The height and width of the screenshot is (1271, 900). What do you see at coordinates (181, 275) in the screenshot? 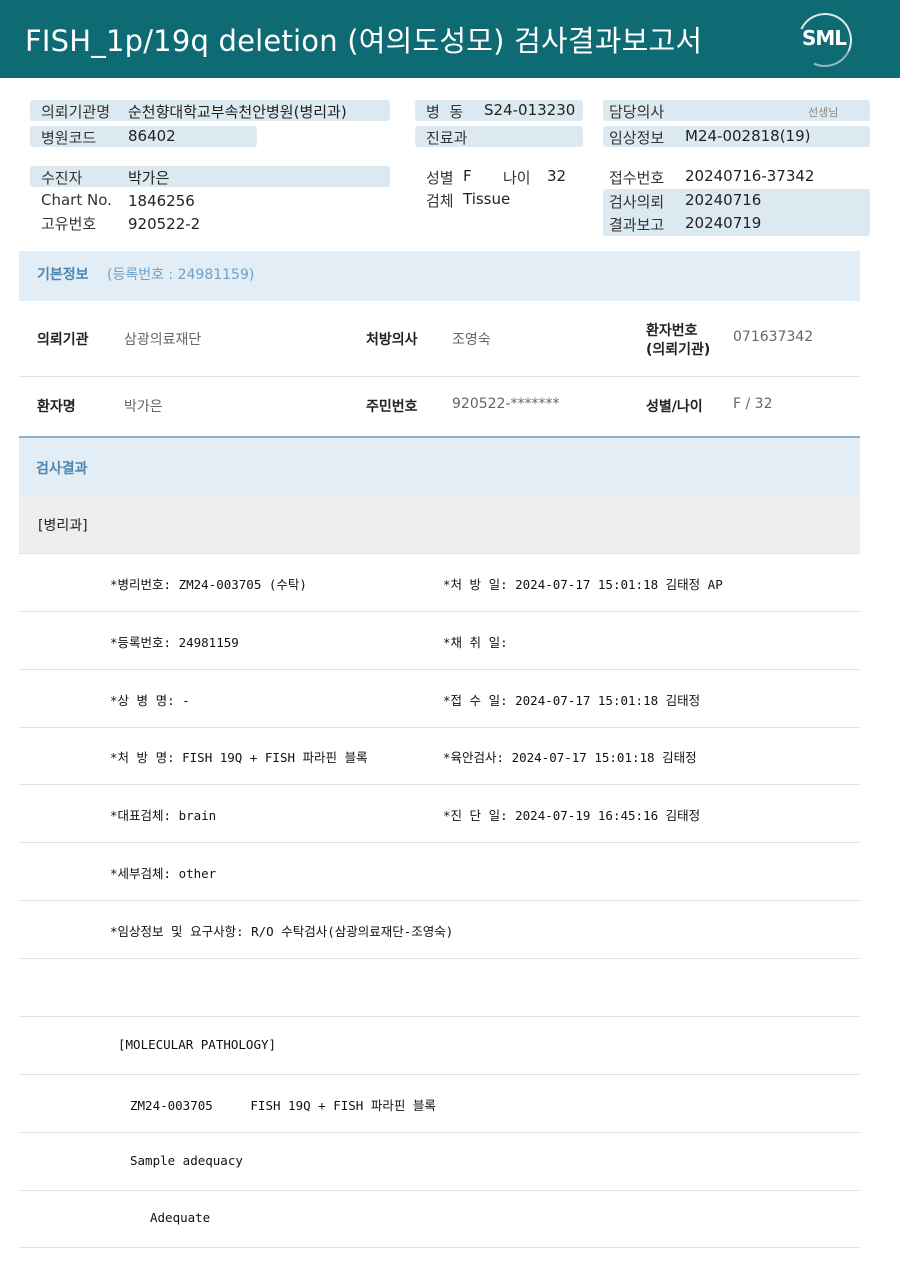
I see `registration-number: (등록번호 : 24981159)` at bounding box center [181, 275].